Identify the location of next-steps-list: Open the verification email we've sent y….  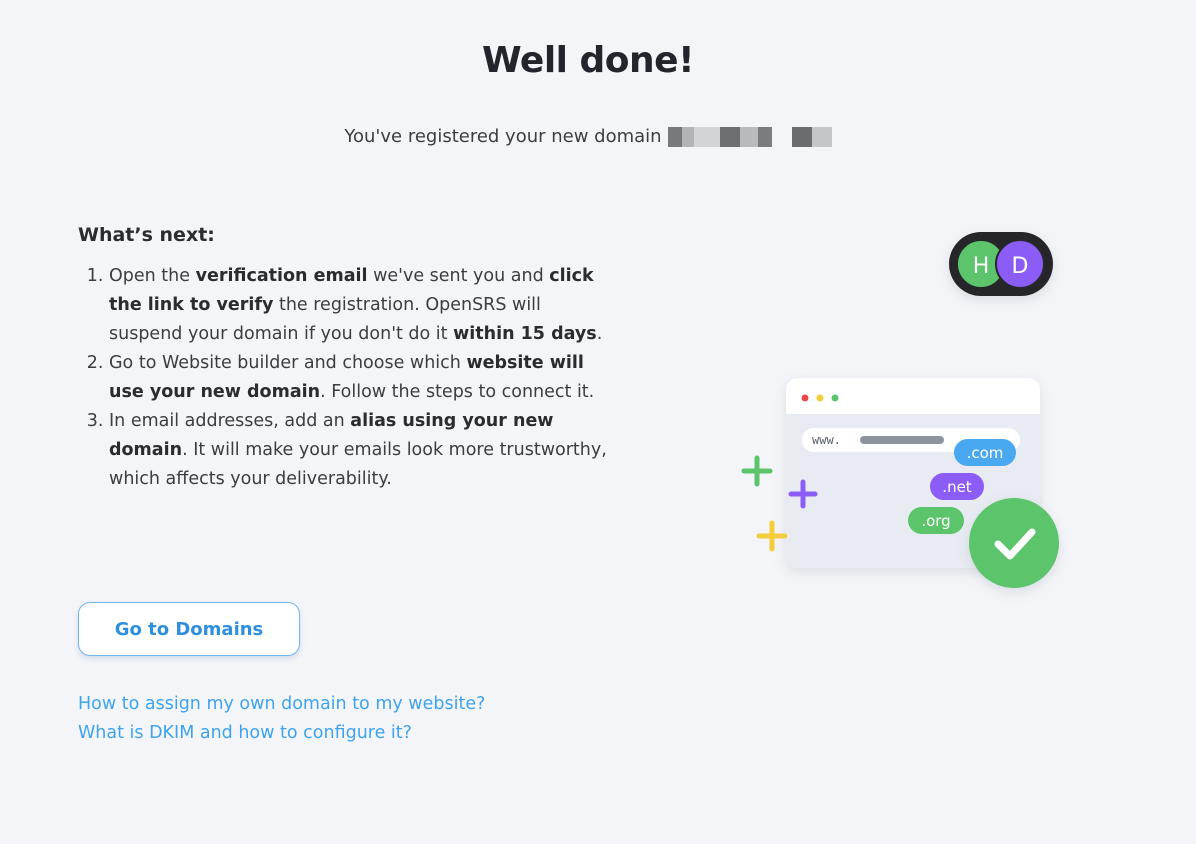
(343, 378).